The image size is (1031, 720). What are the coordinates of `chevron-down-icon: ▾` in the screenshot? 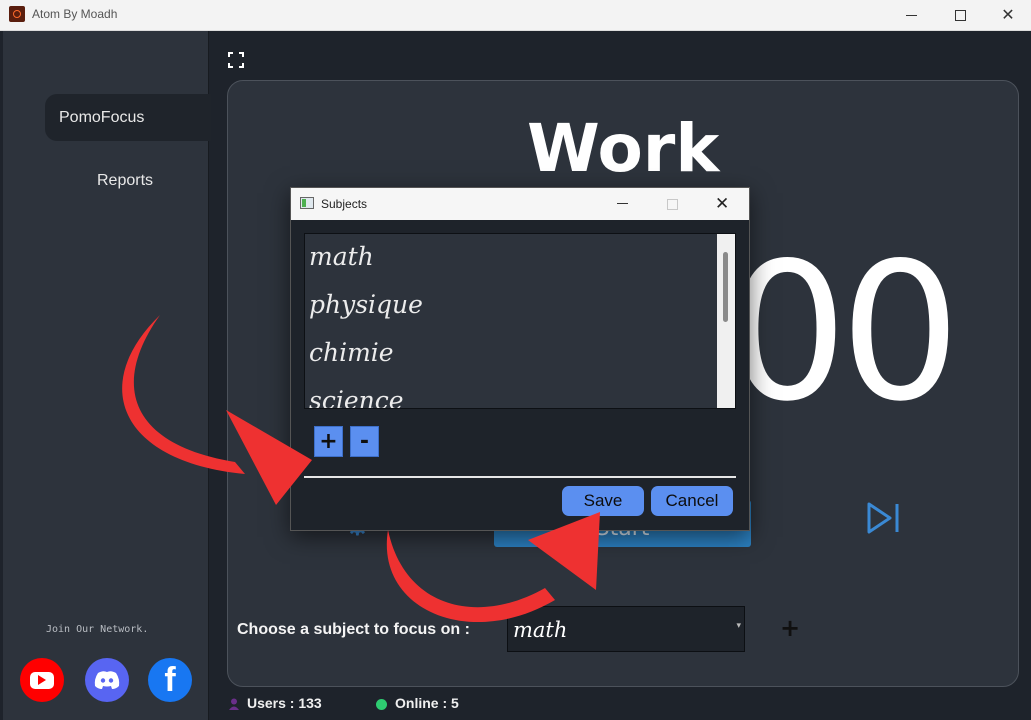 It's located at (738, 626).